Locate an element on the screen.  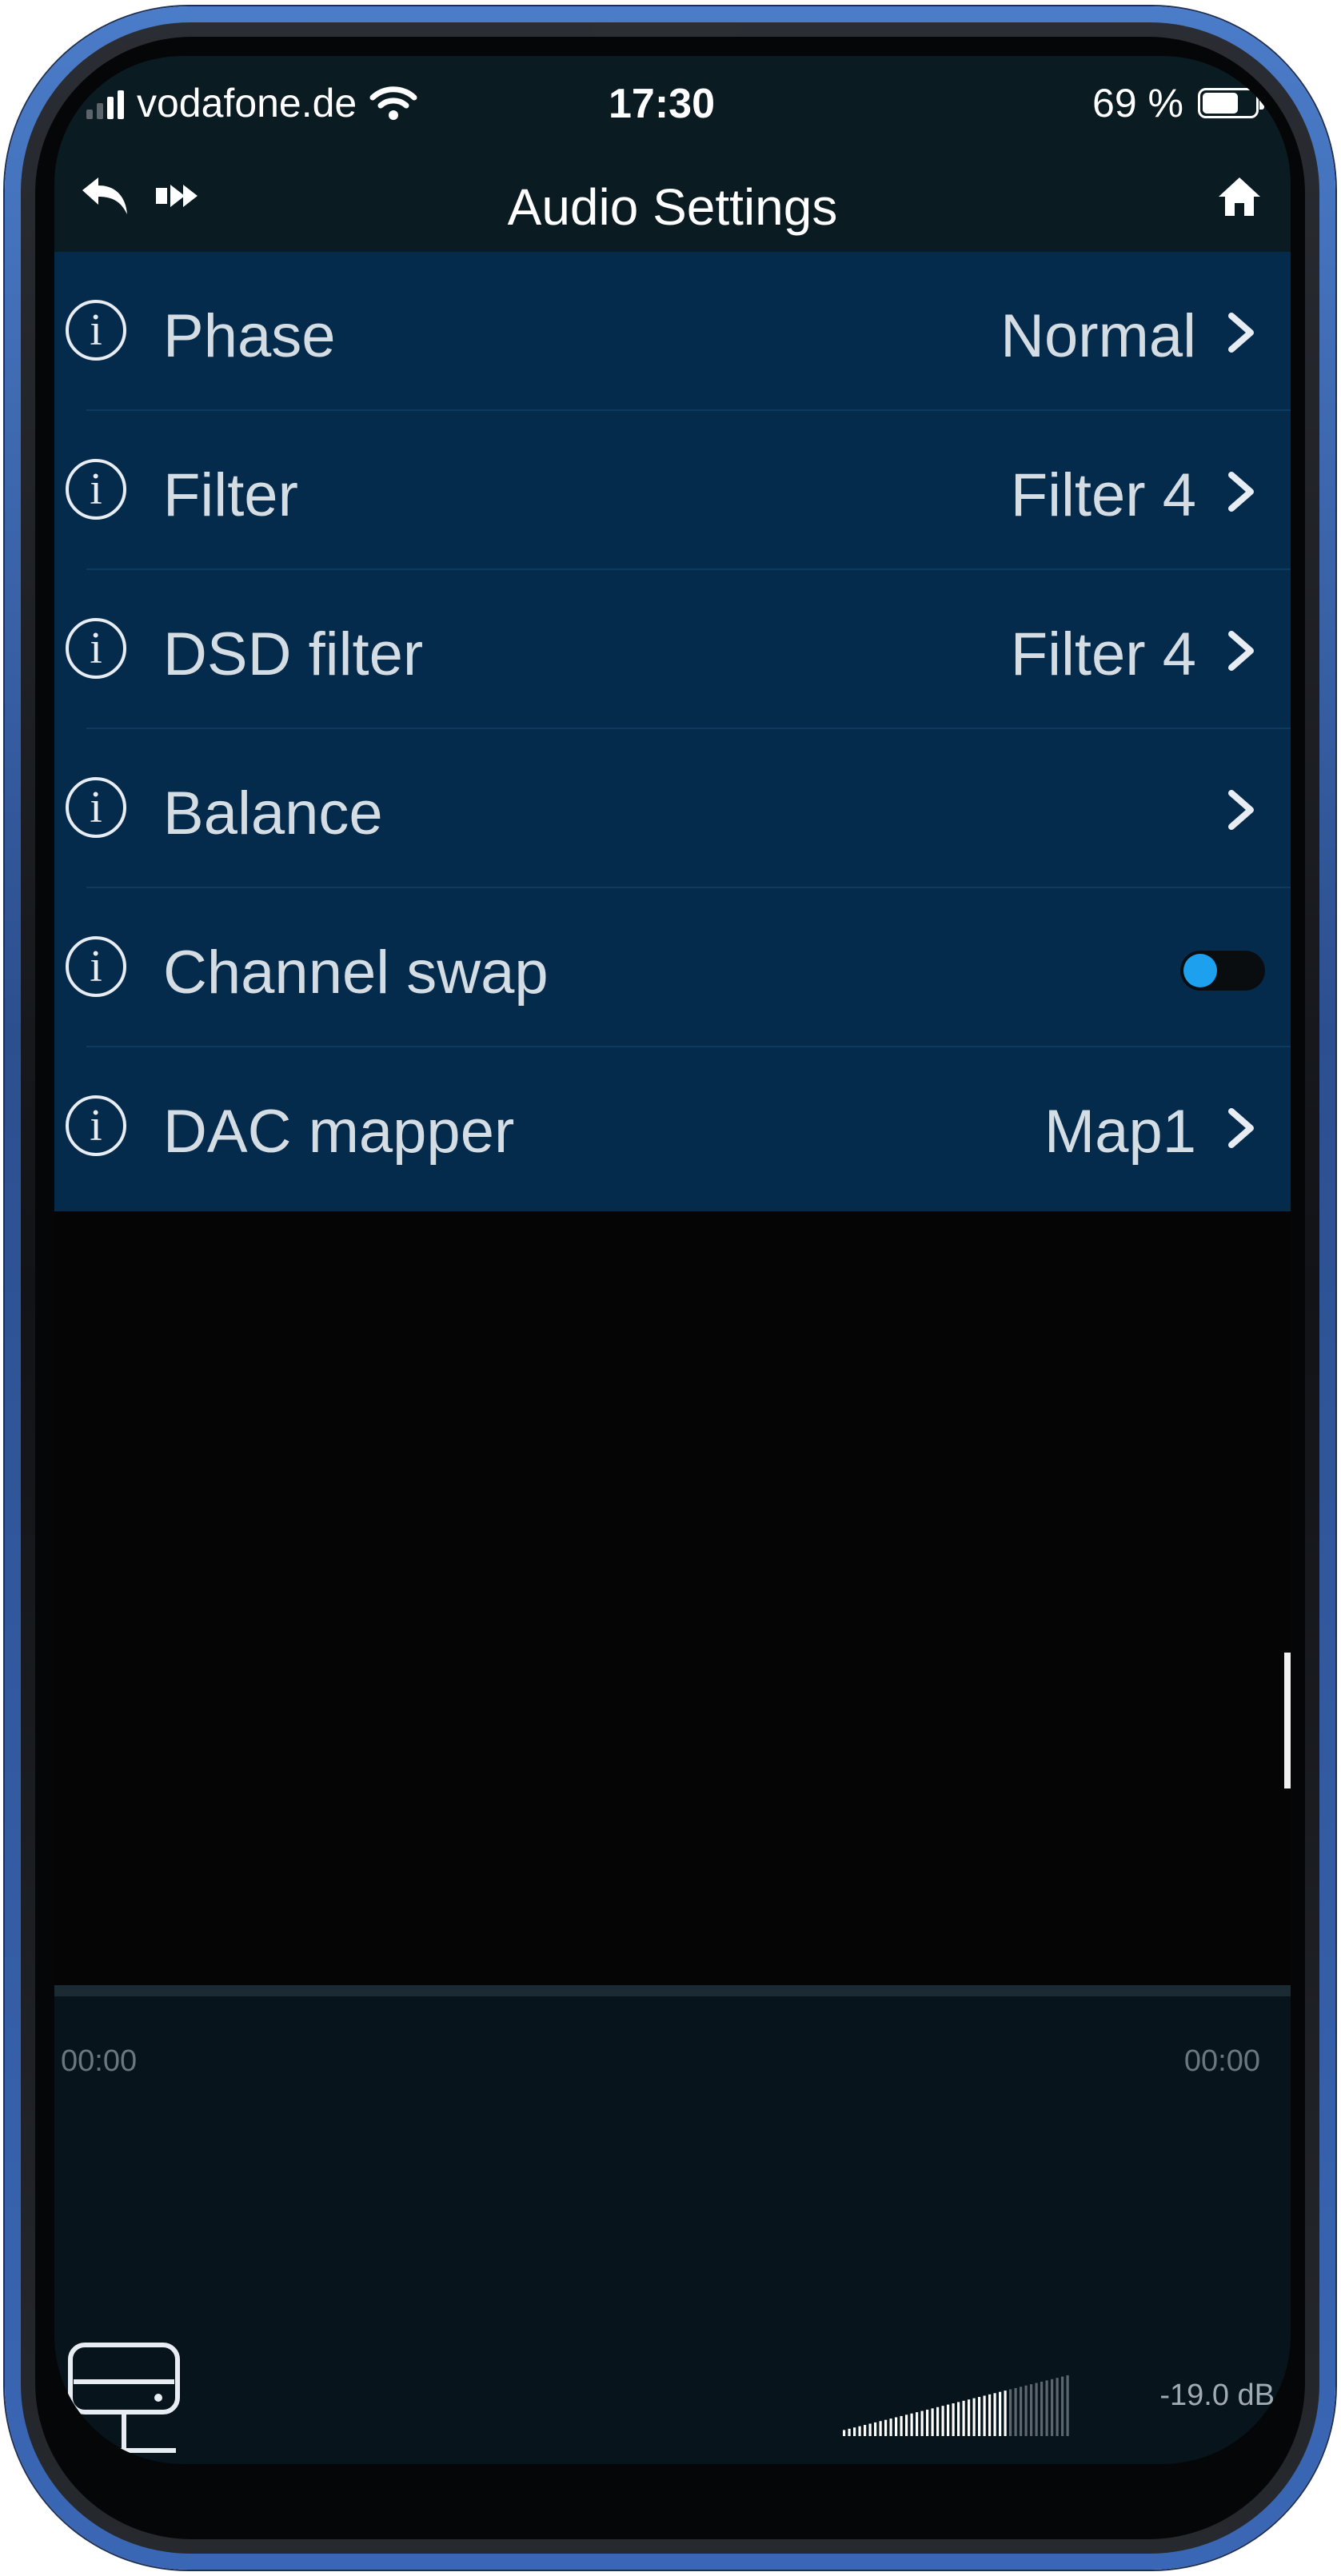
forward-button is located at coordinates (177, 196).